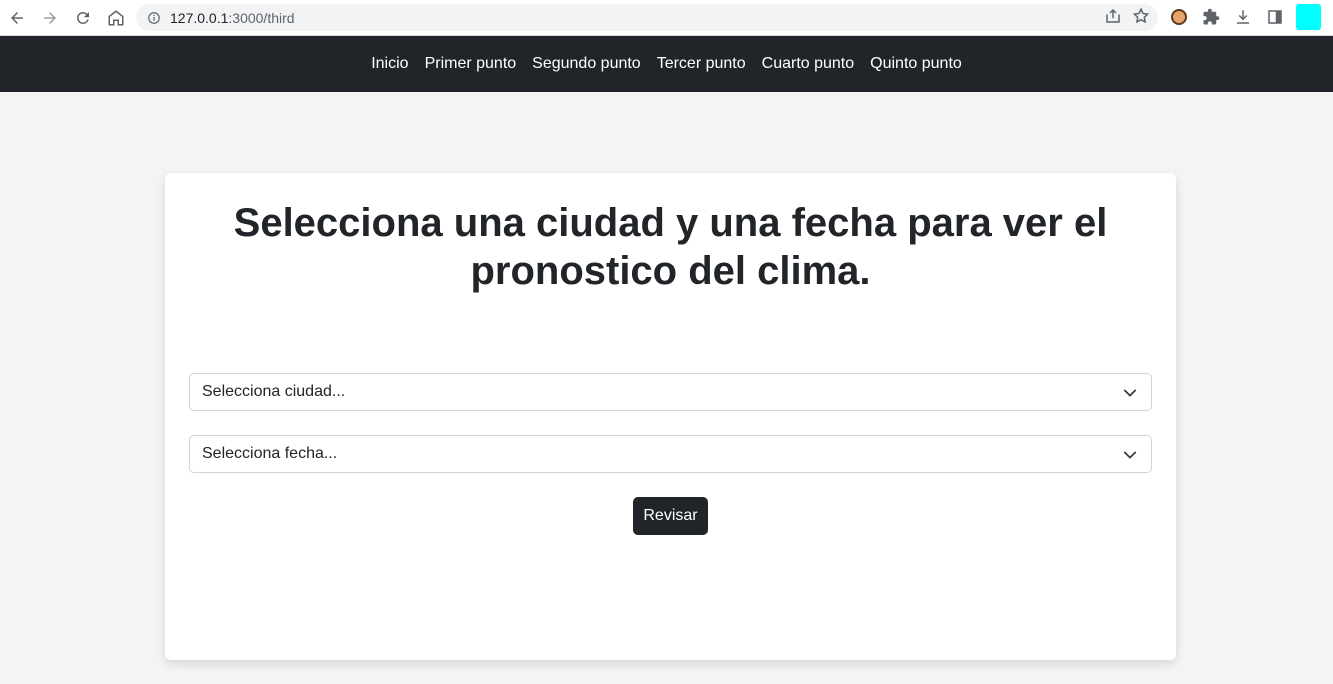 The width and height of the screenshot is (1333, 684). What do you see at coordinates (1308, 17) in the screenshot?
I see `profile-button` at bounding box center [1308, 17].